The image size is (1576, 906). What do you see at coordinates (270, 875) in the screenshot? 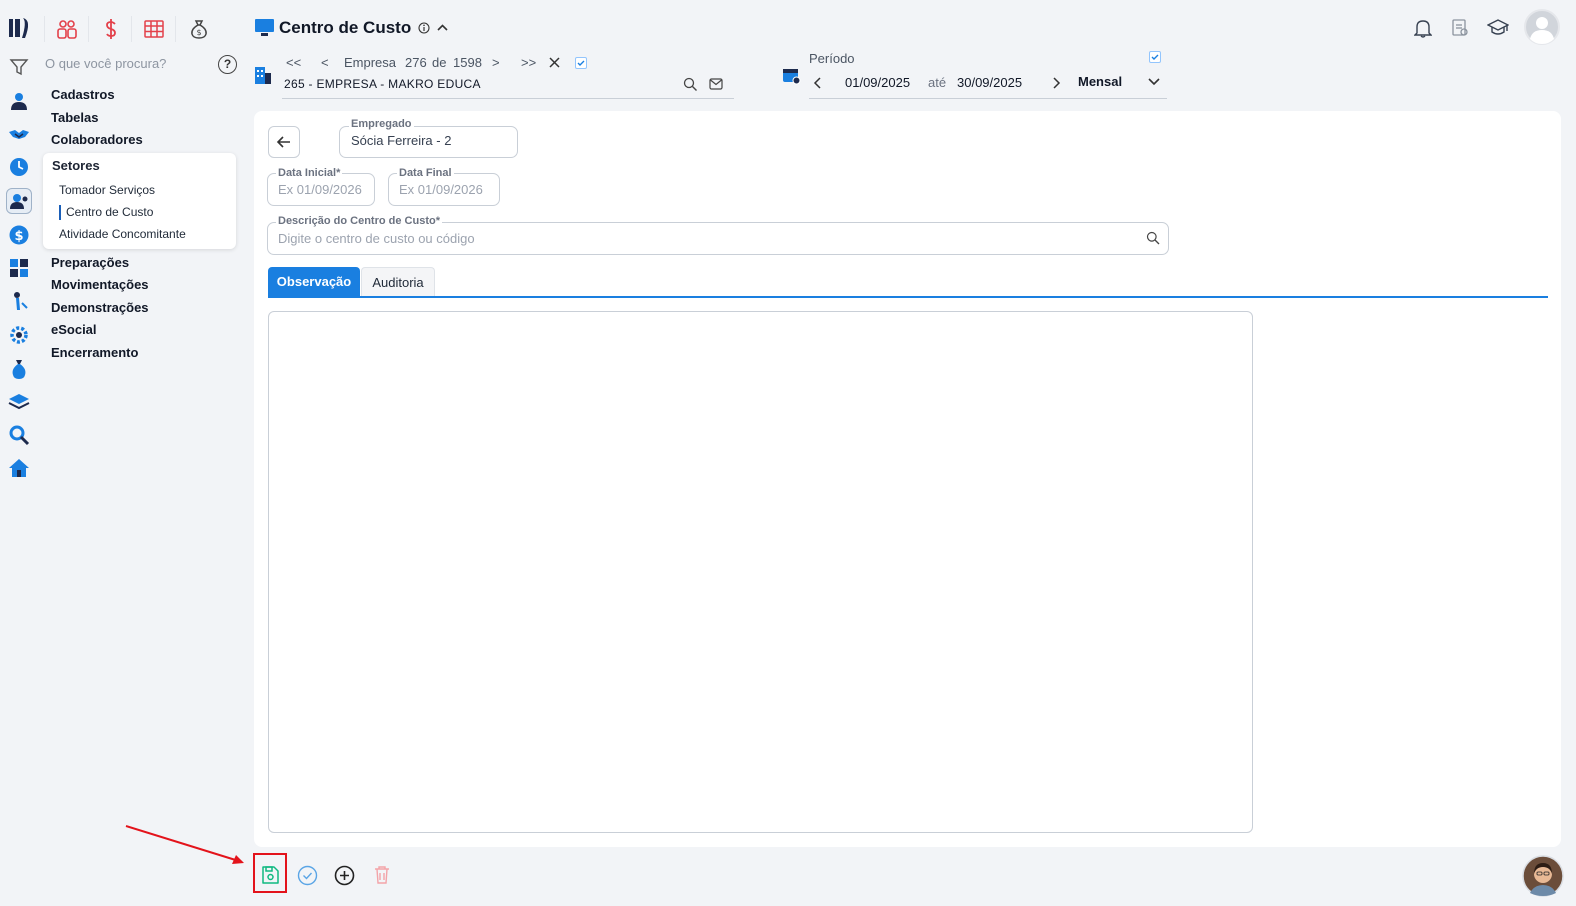
I see `save-icon` at bounding box center [270, 875].